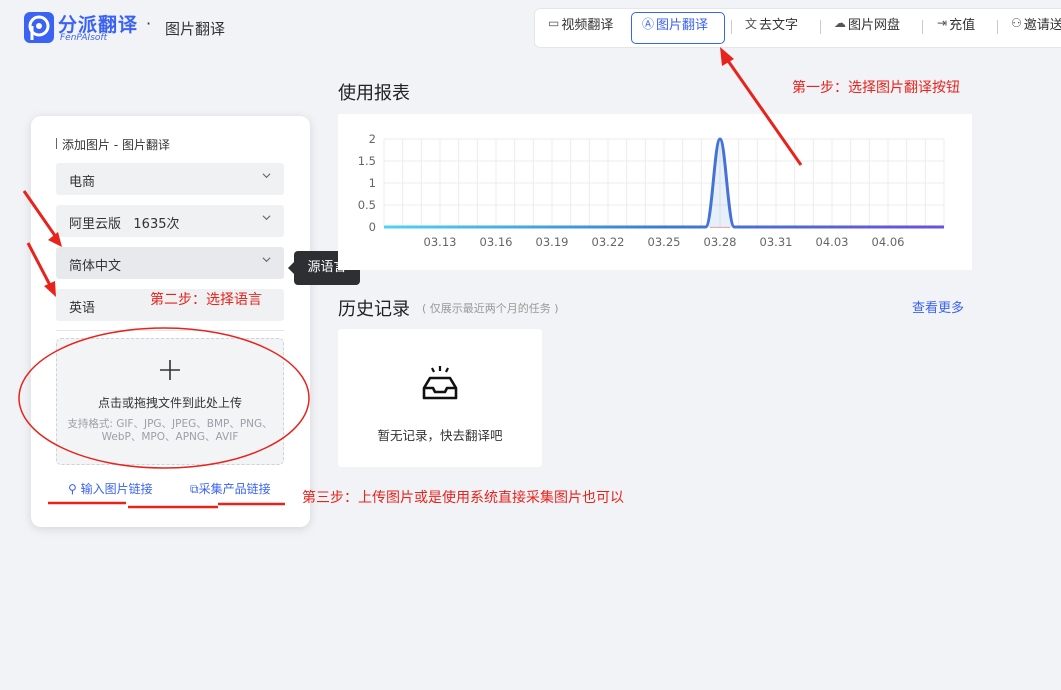 The height and width of the screenshot is (690, 1061). I want to click on annotation-arrow-step2a, so click(41, 215).